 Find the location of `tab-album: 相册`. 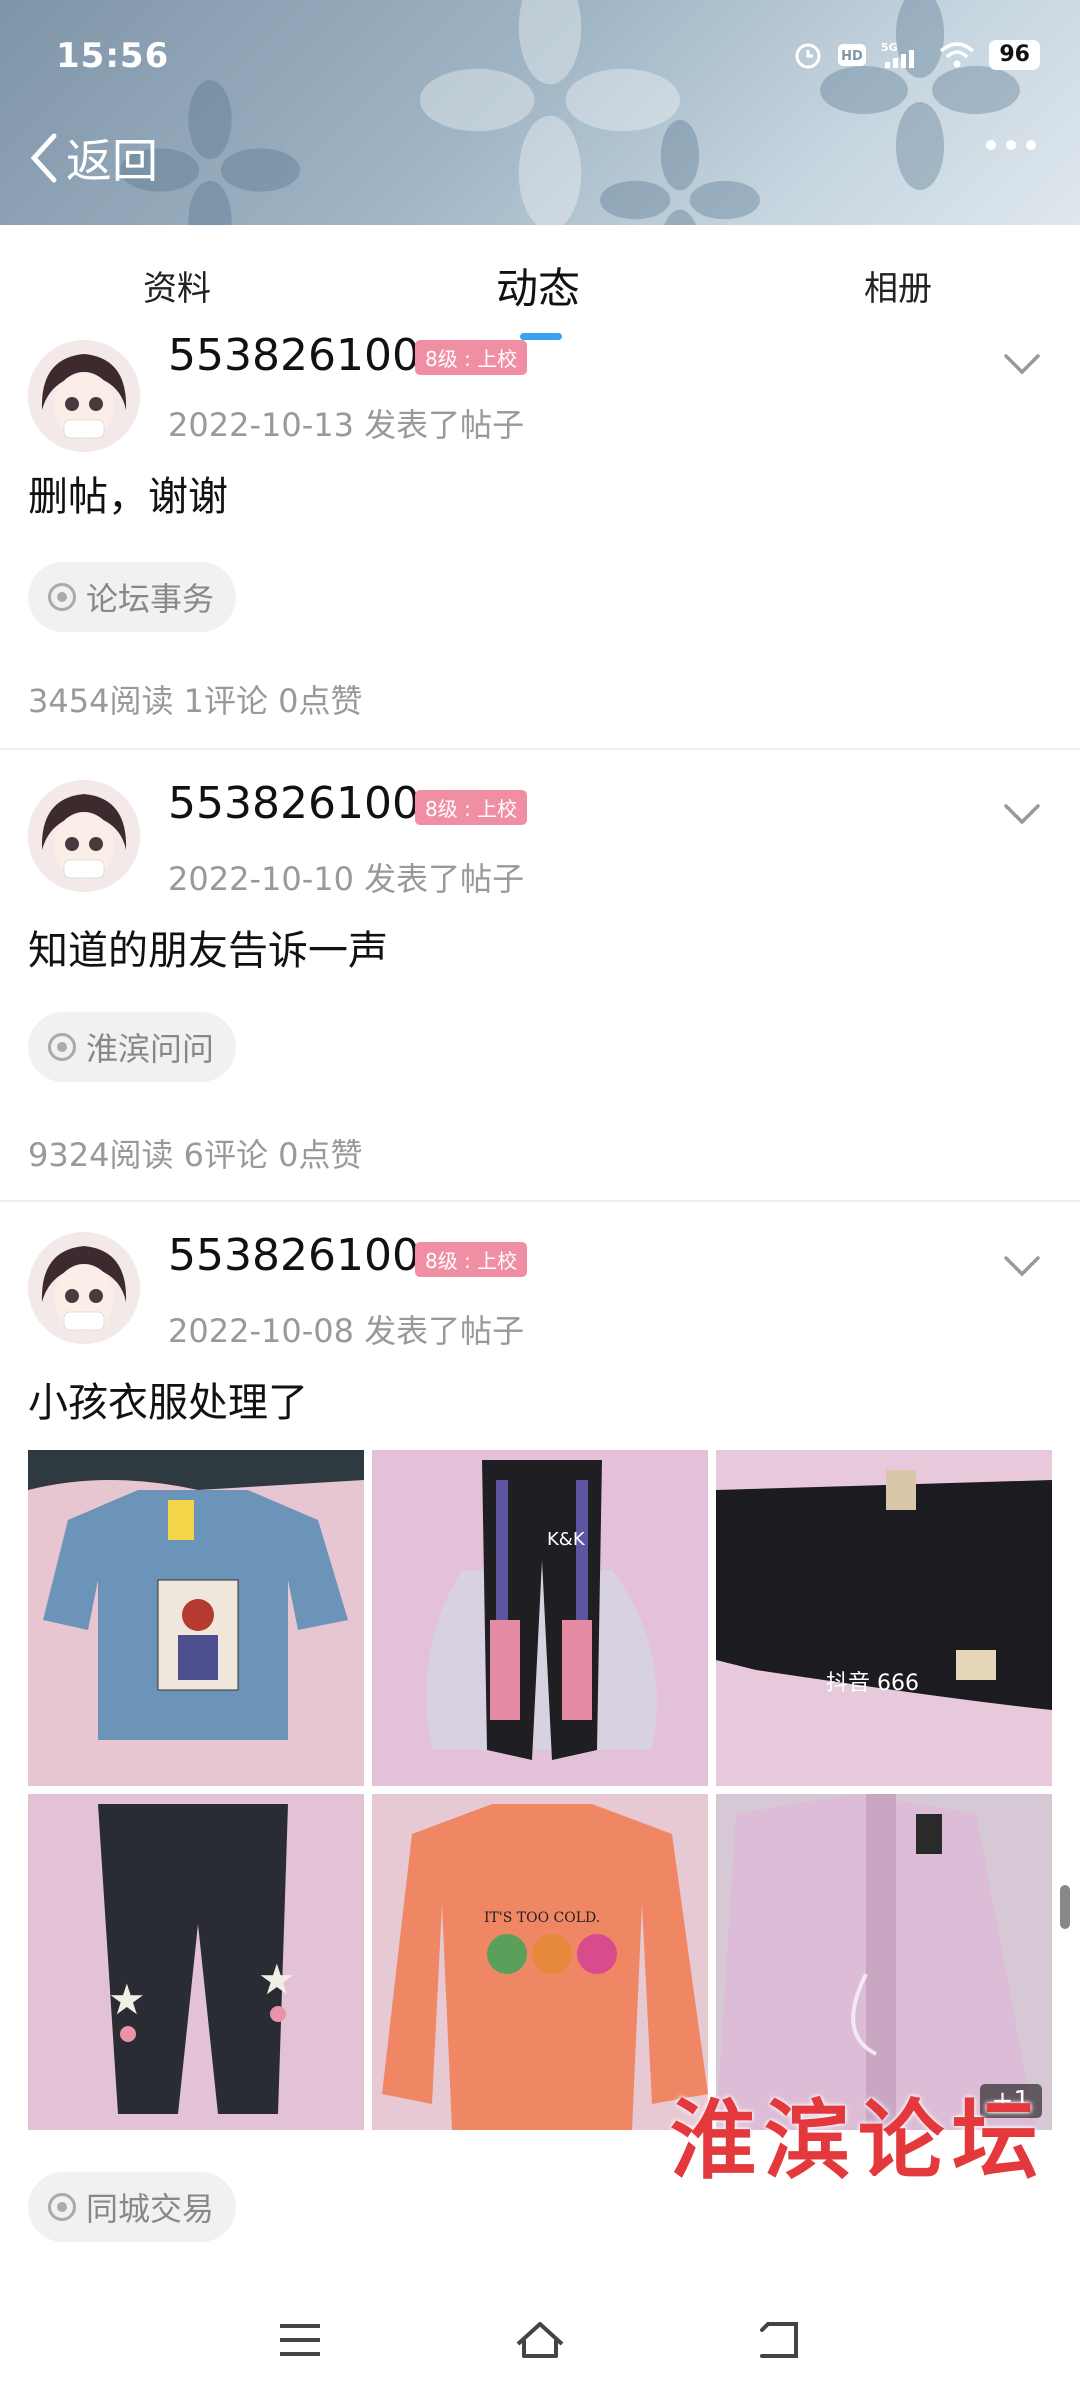

tab-album: 相册 is located at coordinates (898, 285).